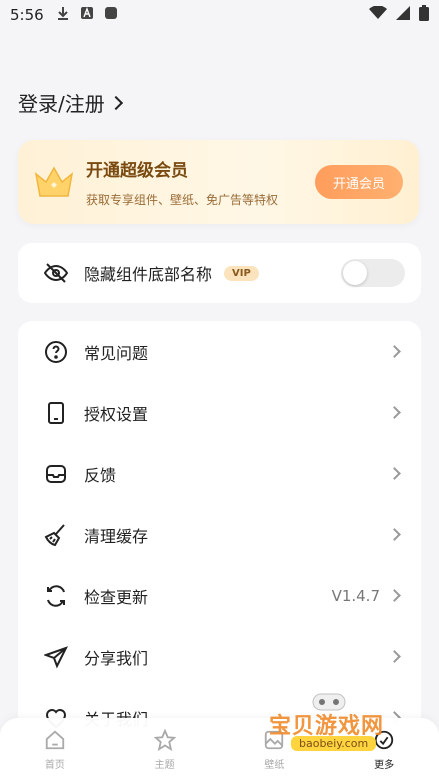 Image resolution: width=439 pixels, height=780 pixels. Describe the element at coordinates (56, 474) in the screenshot. I see `mailbox-icon` at that location.